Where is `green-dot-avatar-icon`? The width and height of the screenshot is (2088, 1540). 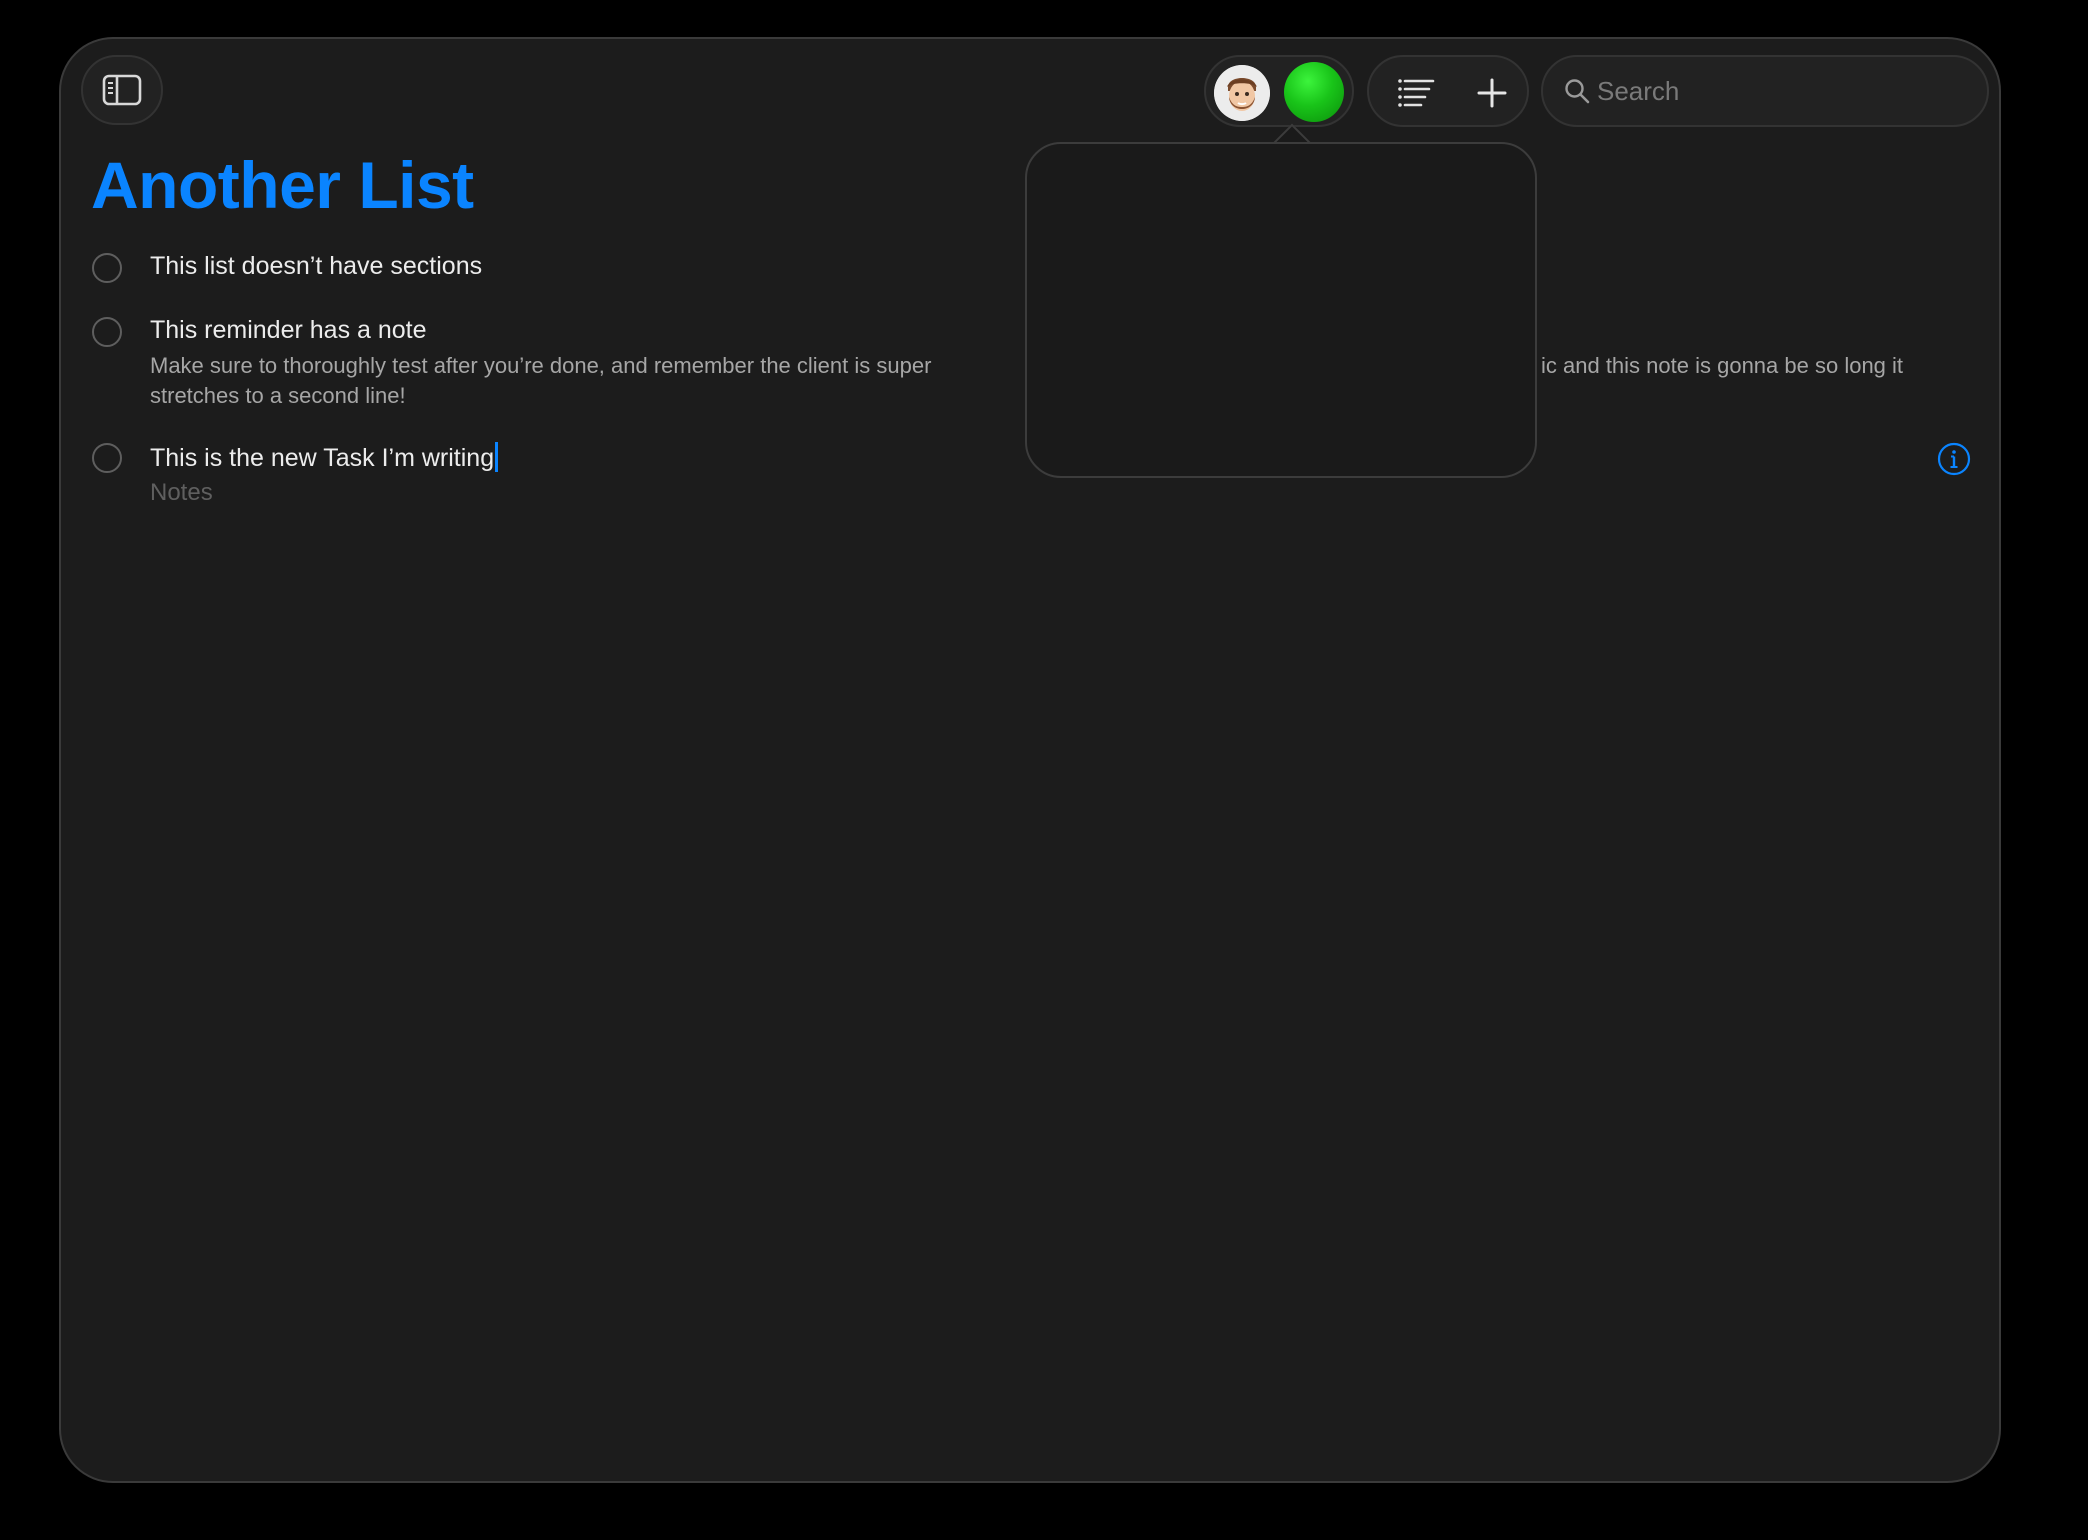
green-dot-avatar-icon is located at coordinates (1314, 92).